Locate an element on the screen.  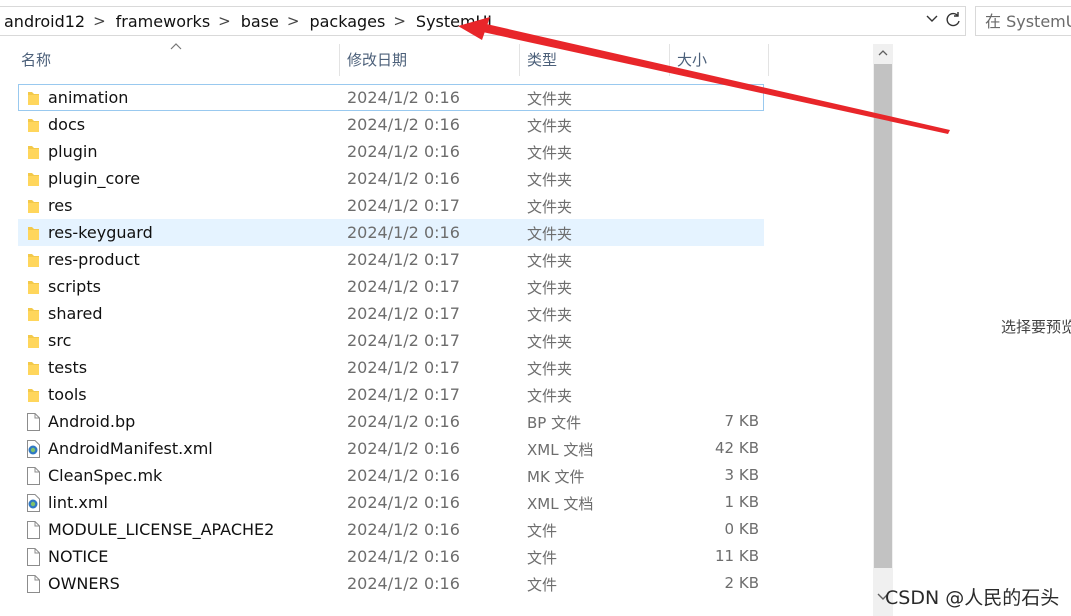
file-name: res is located at coordinates (60, 205).